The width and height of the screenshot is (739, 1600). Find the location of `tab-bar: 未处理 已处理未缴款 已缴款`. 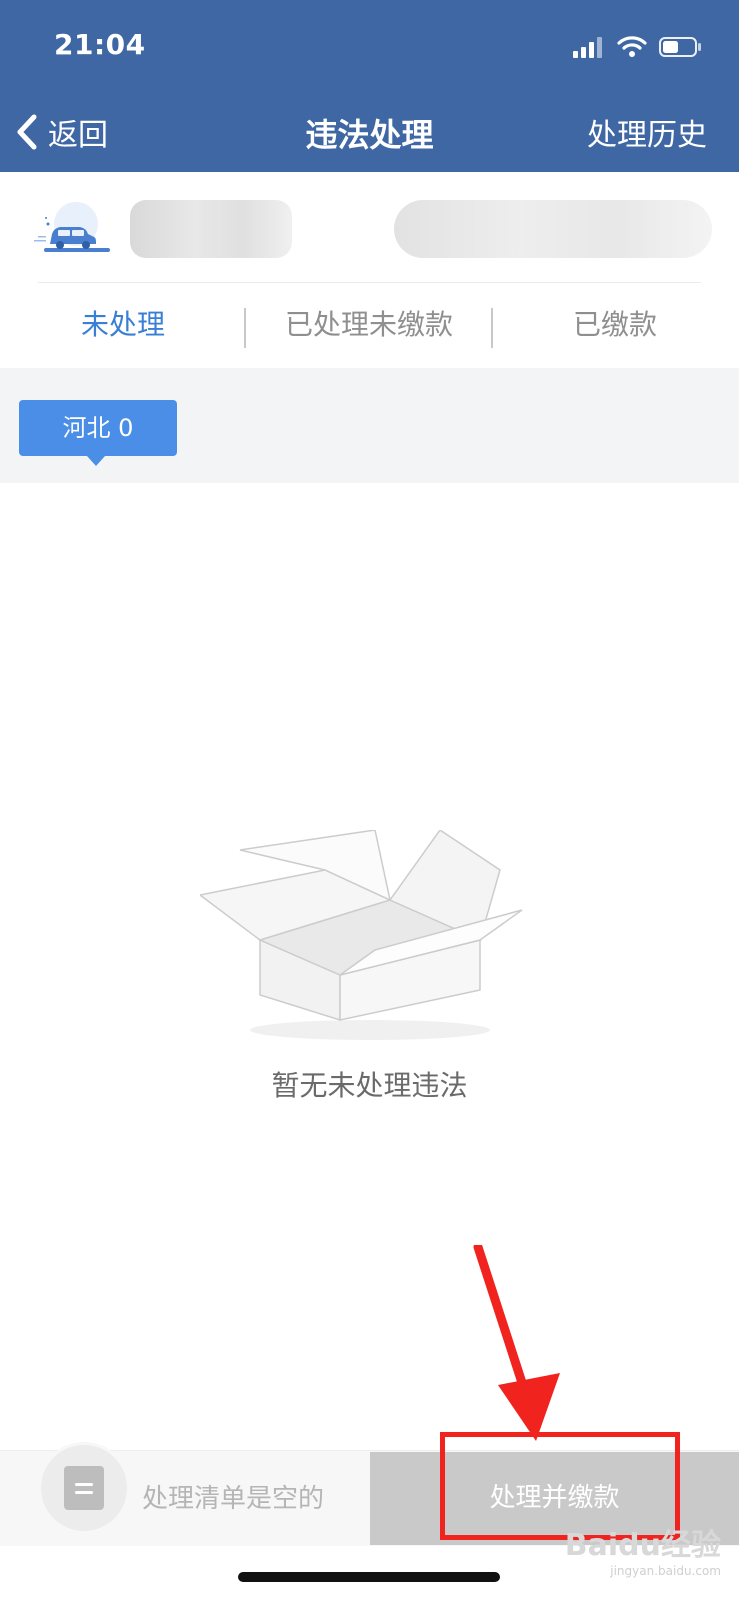

tab-bar: 未处理 已处理未缴款 已缴款 is located at coordinates (369, 327).